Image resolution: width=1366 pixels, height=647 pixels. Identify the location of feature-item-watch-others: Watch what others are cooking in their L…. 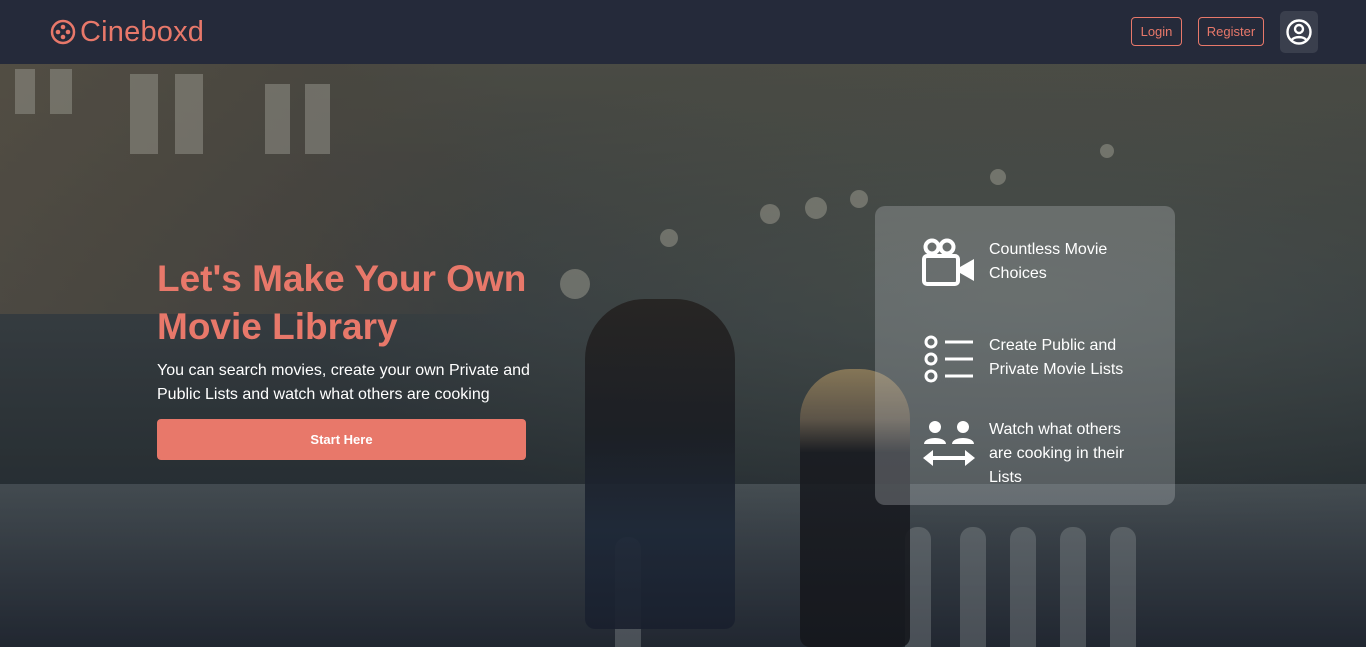
(1025, 454).